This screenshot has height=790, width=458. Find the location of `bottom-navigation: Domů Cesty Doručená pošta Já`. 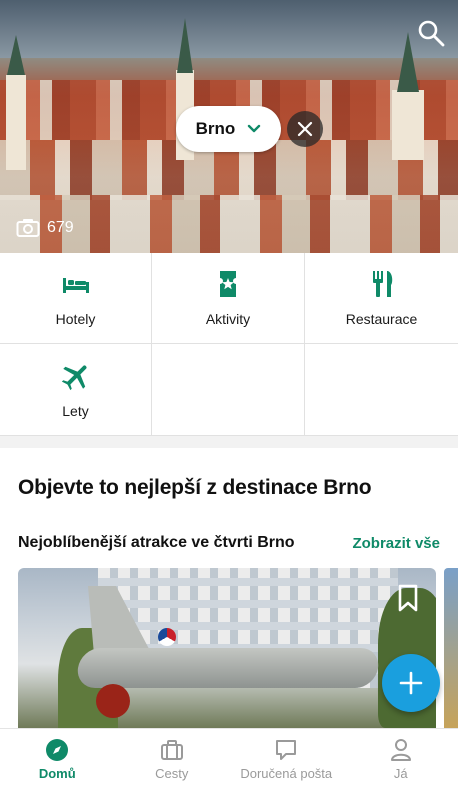

bottom-navigation: Domů Cesty Doručená pošta Já is located at coordinates (229, 759).